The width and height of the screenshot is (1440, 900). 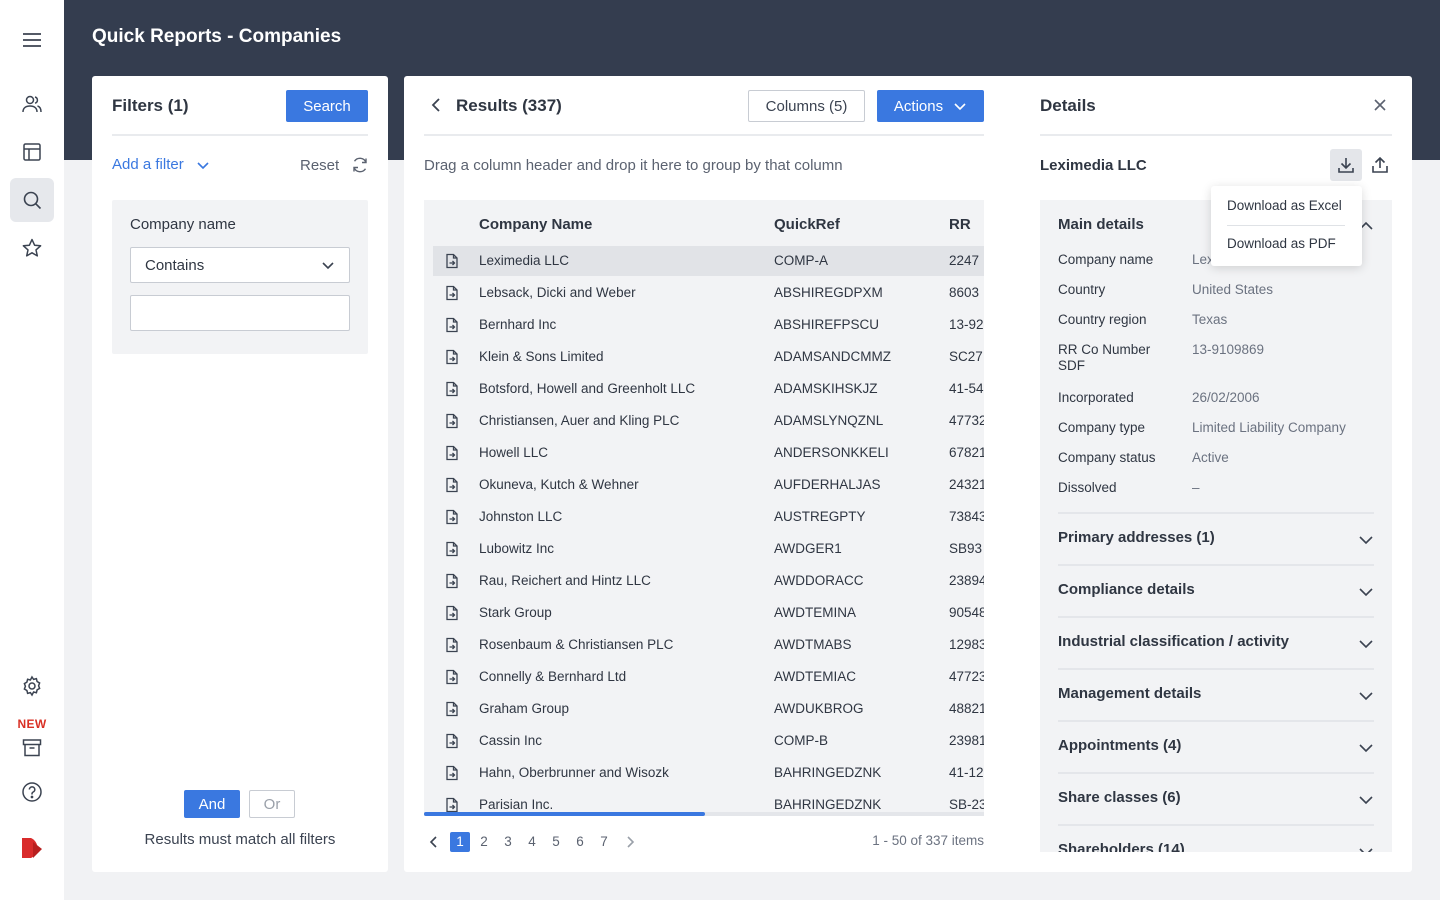 What do you see at coordinates (1216, 538) in the screenshot?
I see `accordion-section: Primary addresses (1)` at bounding box center [1216, 538].